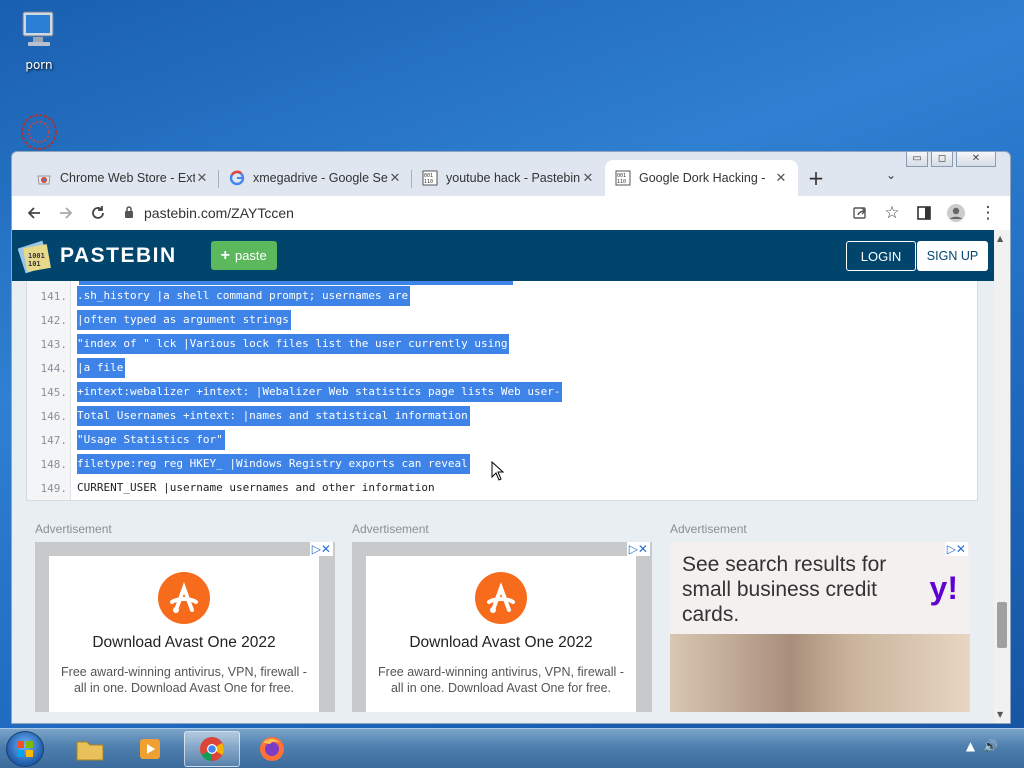 This screenshot has height=768, width=1024. I want to click on line-number: 143., so click(54, 344).